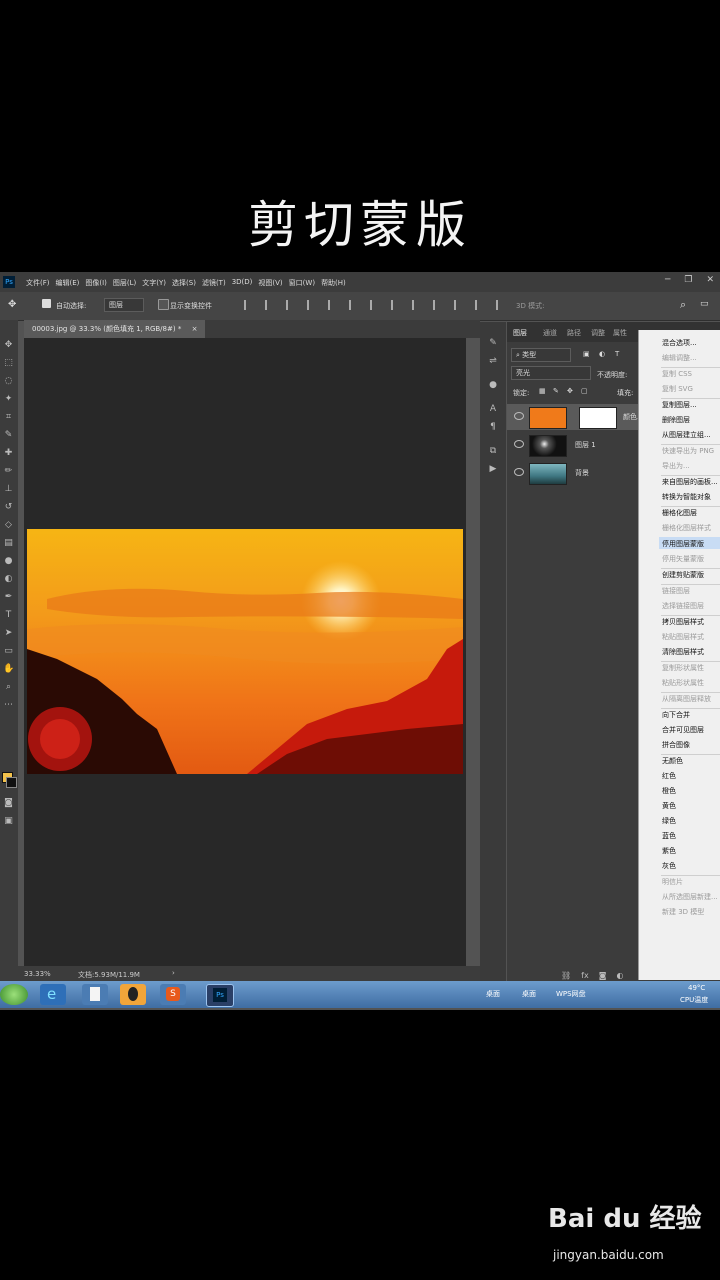  What do you see at coordinates (669, 776) in the screenshot?
I see `context-menu-item: 红色` at bounding box center [669, 776].